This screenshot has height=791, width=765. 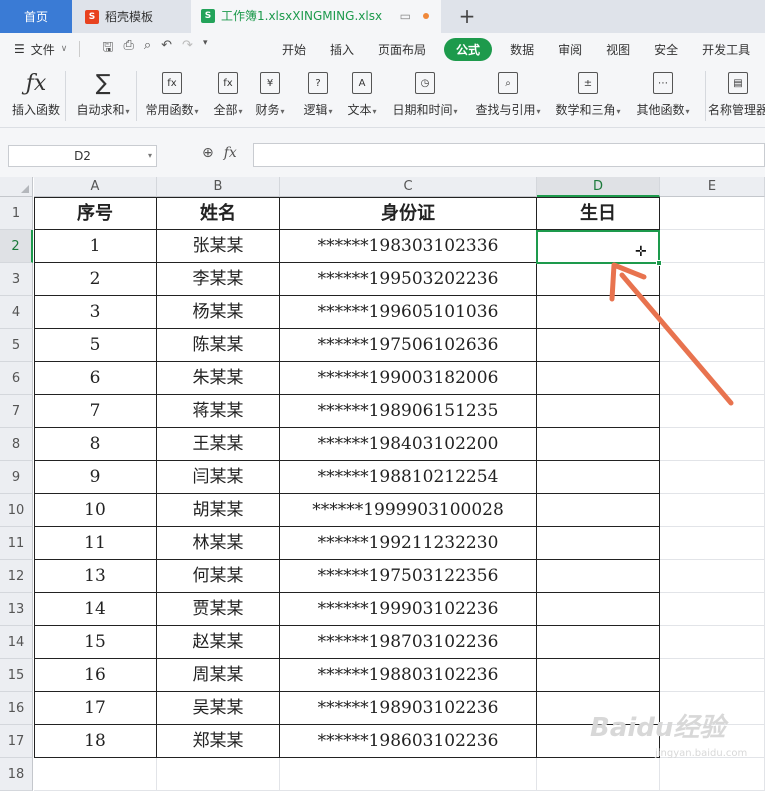 What do you see at coordinates (659, 263) in the screenshot?
I see `fill-handle` at bounding box center [659, 263].